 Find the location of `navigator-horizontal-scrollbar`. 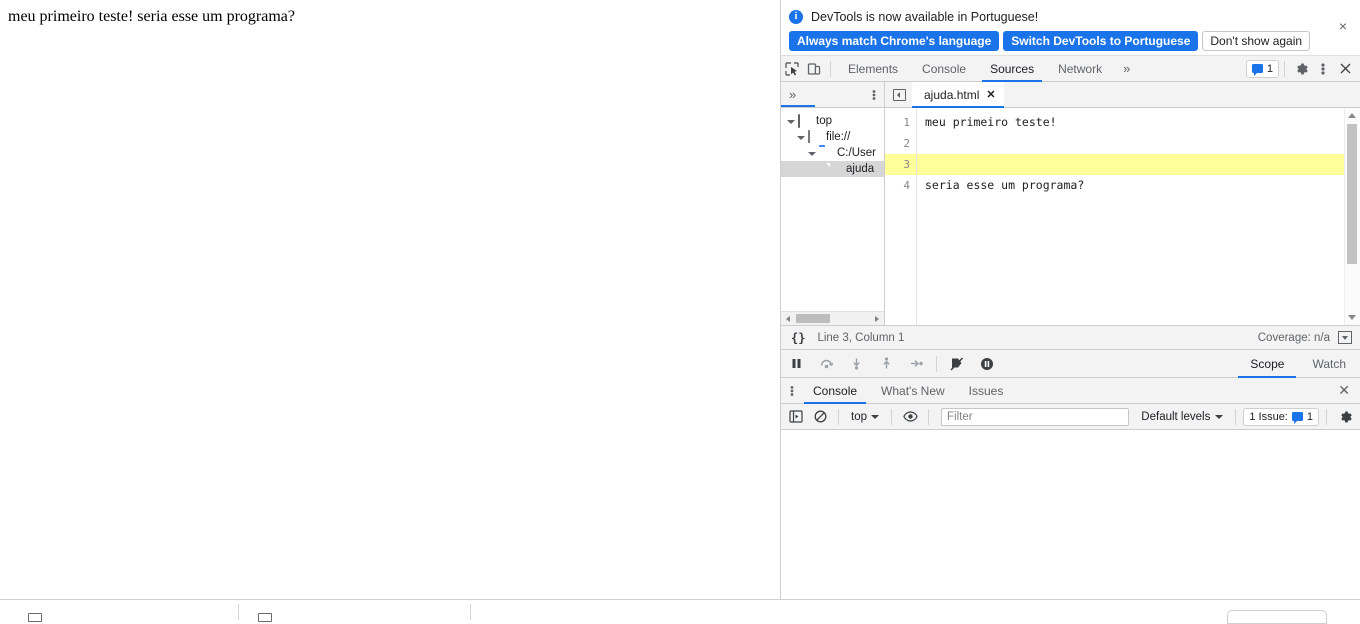

navigator-horizontal-scrollbar is located at coordinates (832, 318).